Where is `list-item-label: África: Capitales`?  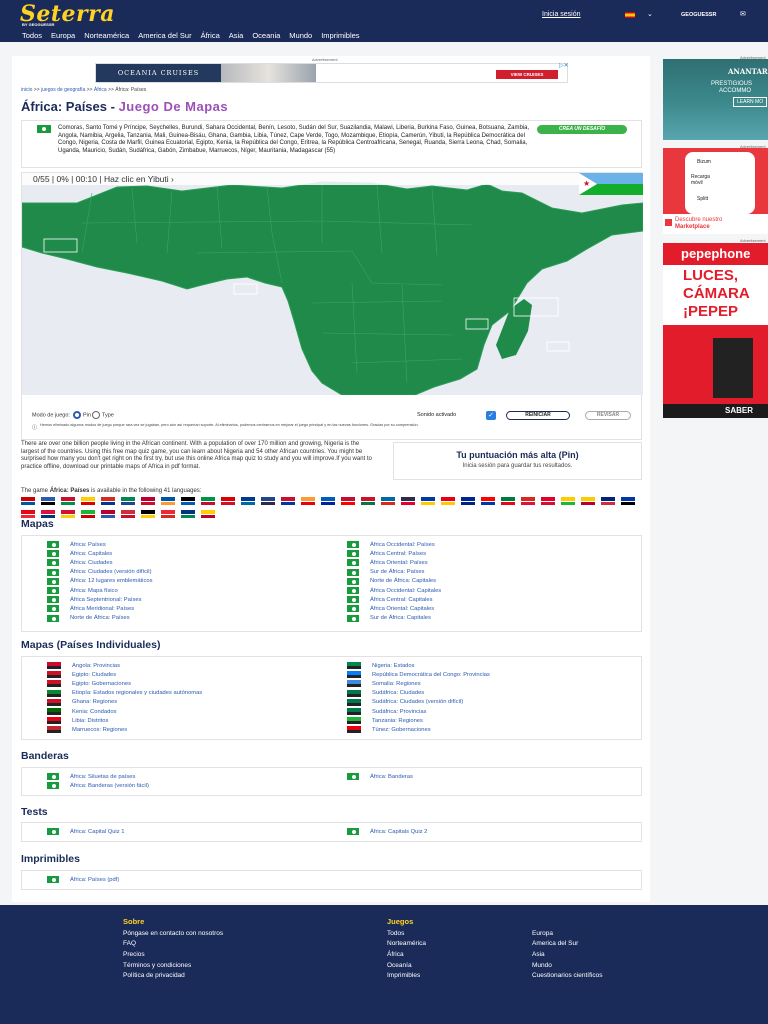
list-item-label: África: Capitales is located at coordinates (91, 554).